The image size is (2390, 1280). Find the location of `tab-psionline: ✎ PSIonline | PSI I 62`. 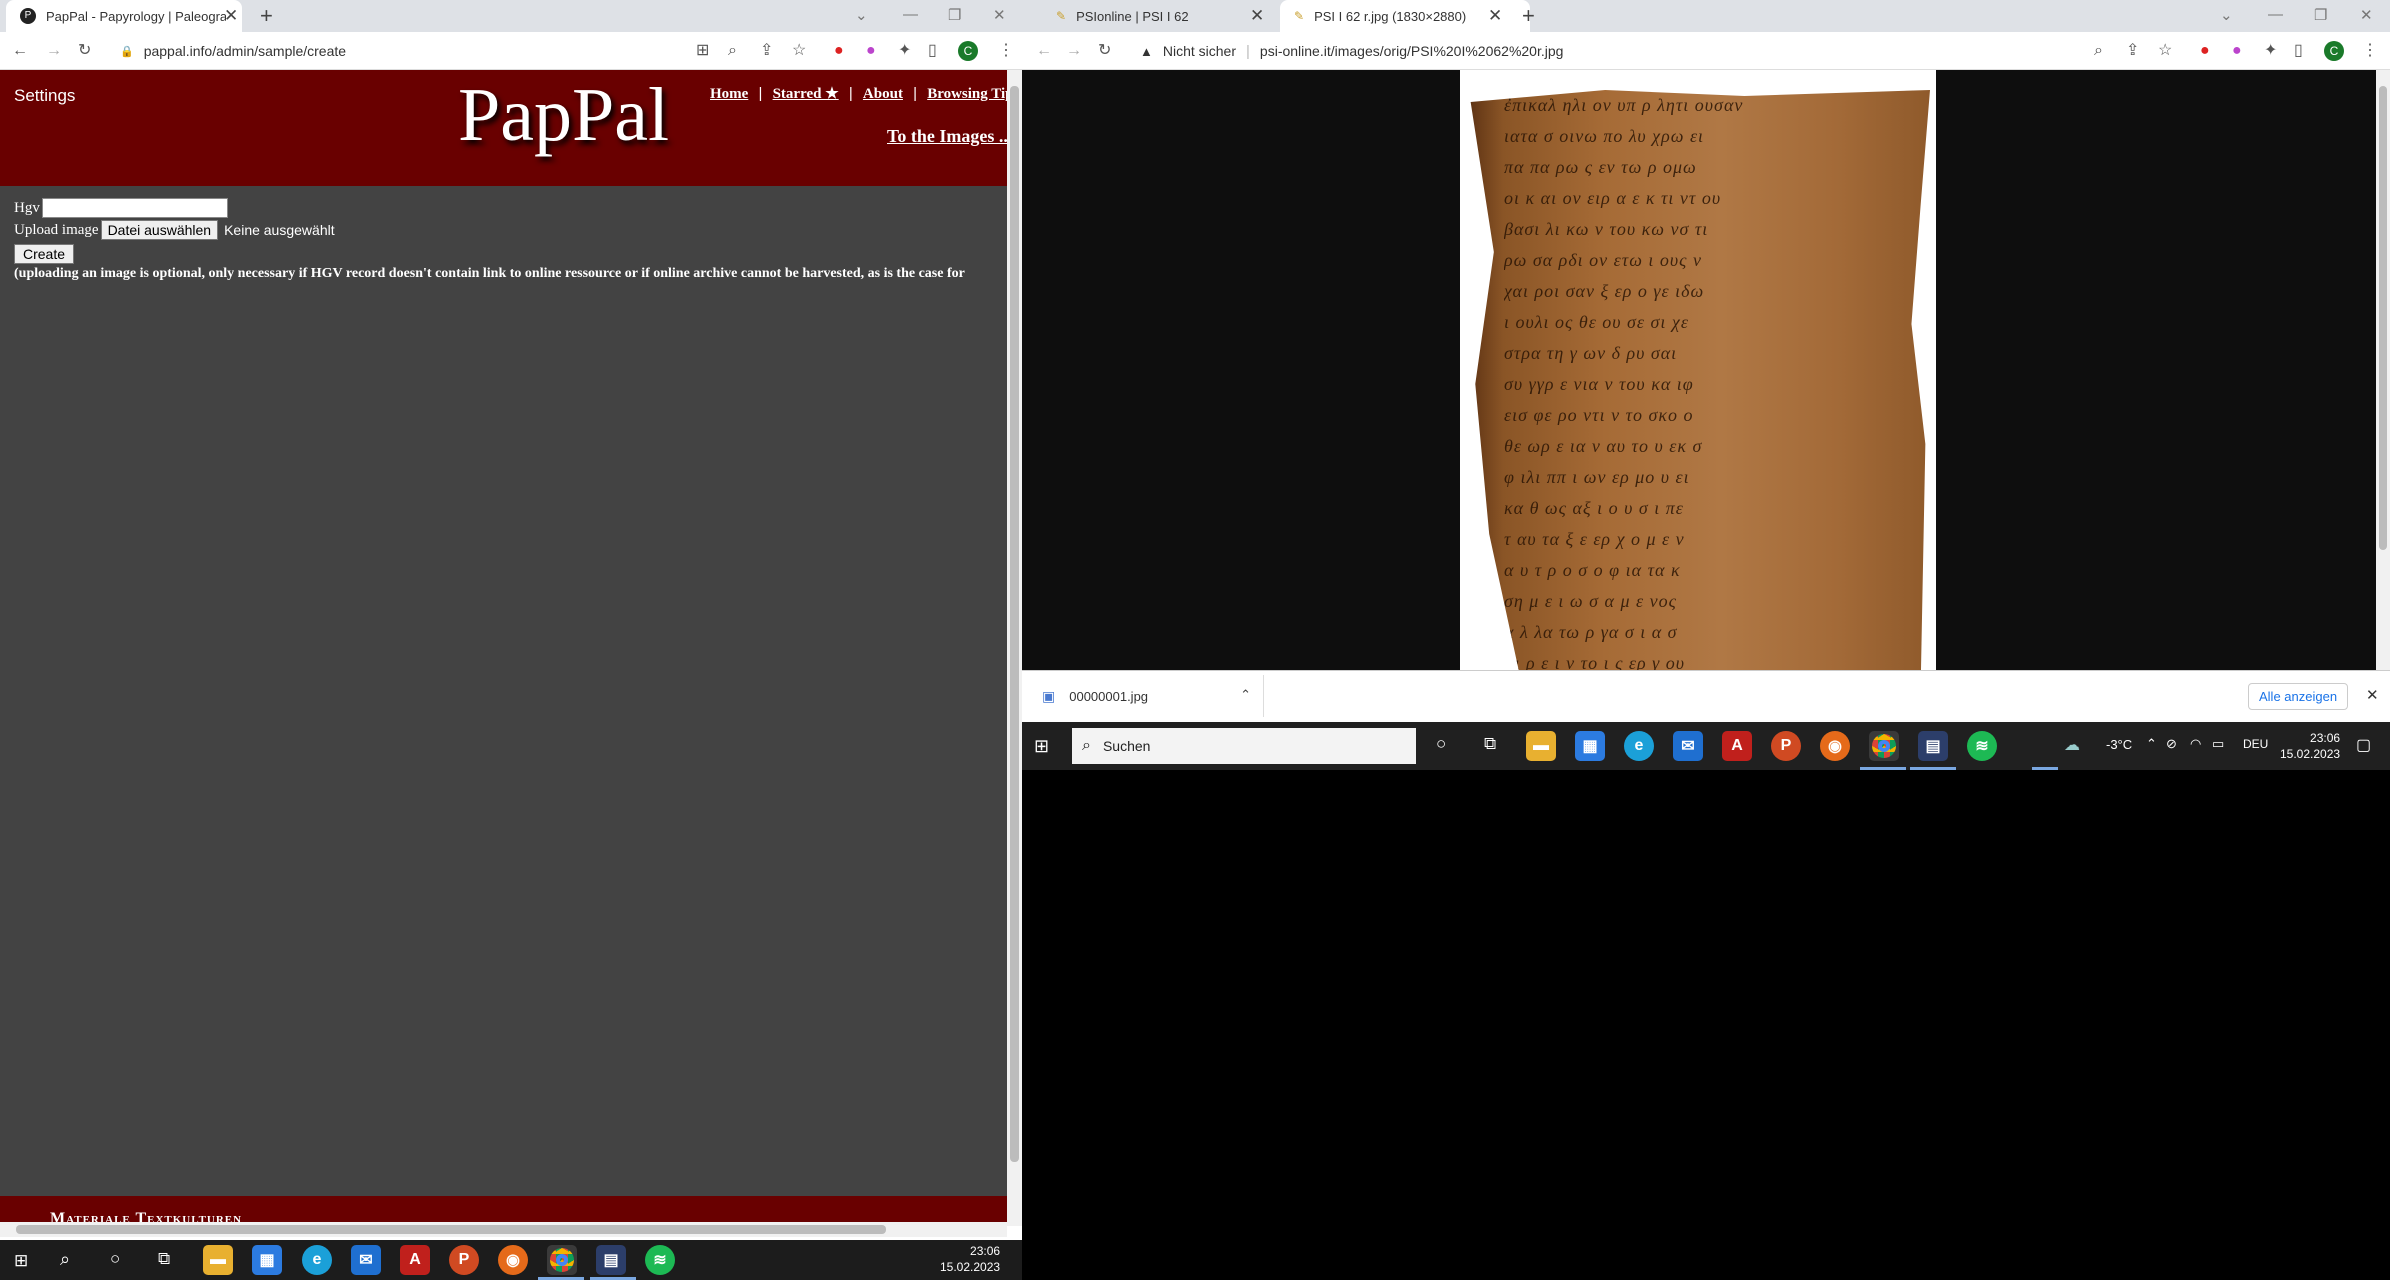

tab-psionline: ✎ PSIonline | PSI I 62 is located at coordinates (1162, 16).